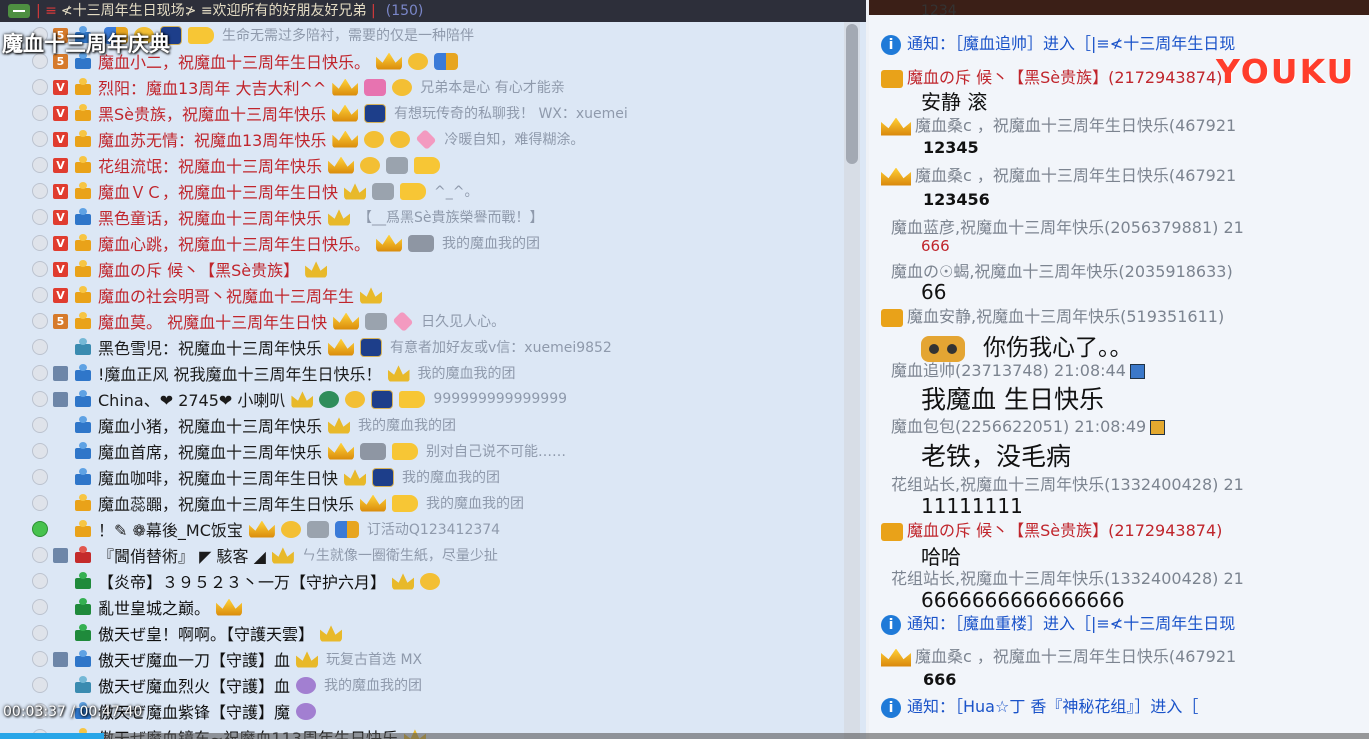  What do you see at coordinates (421, 165) in the screenshot?
I see `list-item: V 花组流氓：祝魔血十三周年快乐` at bounding box center [421, 165].